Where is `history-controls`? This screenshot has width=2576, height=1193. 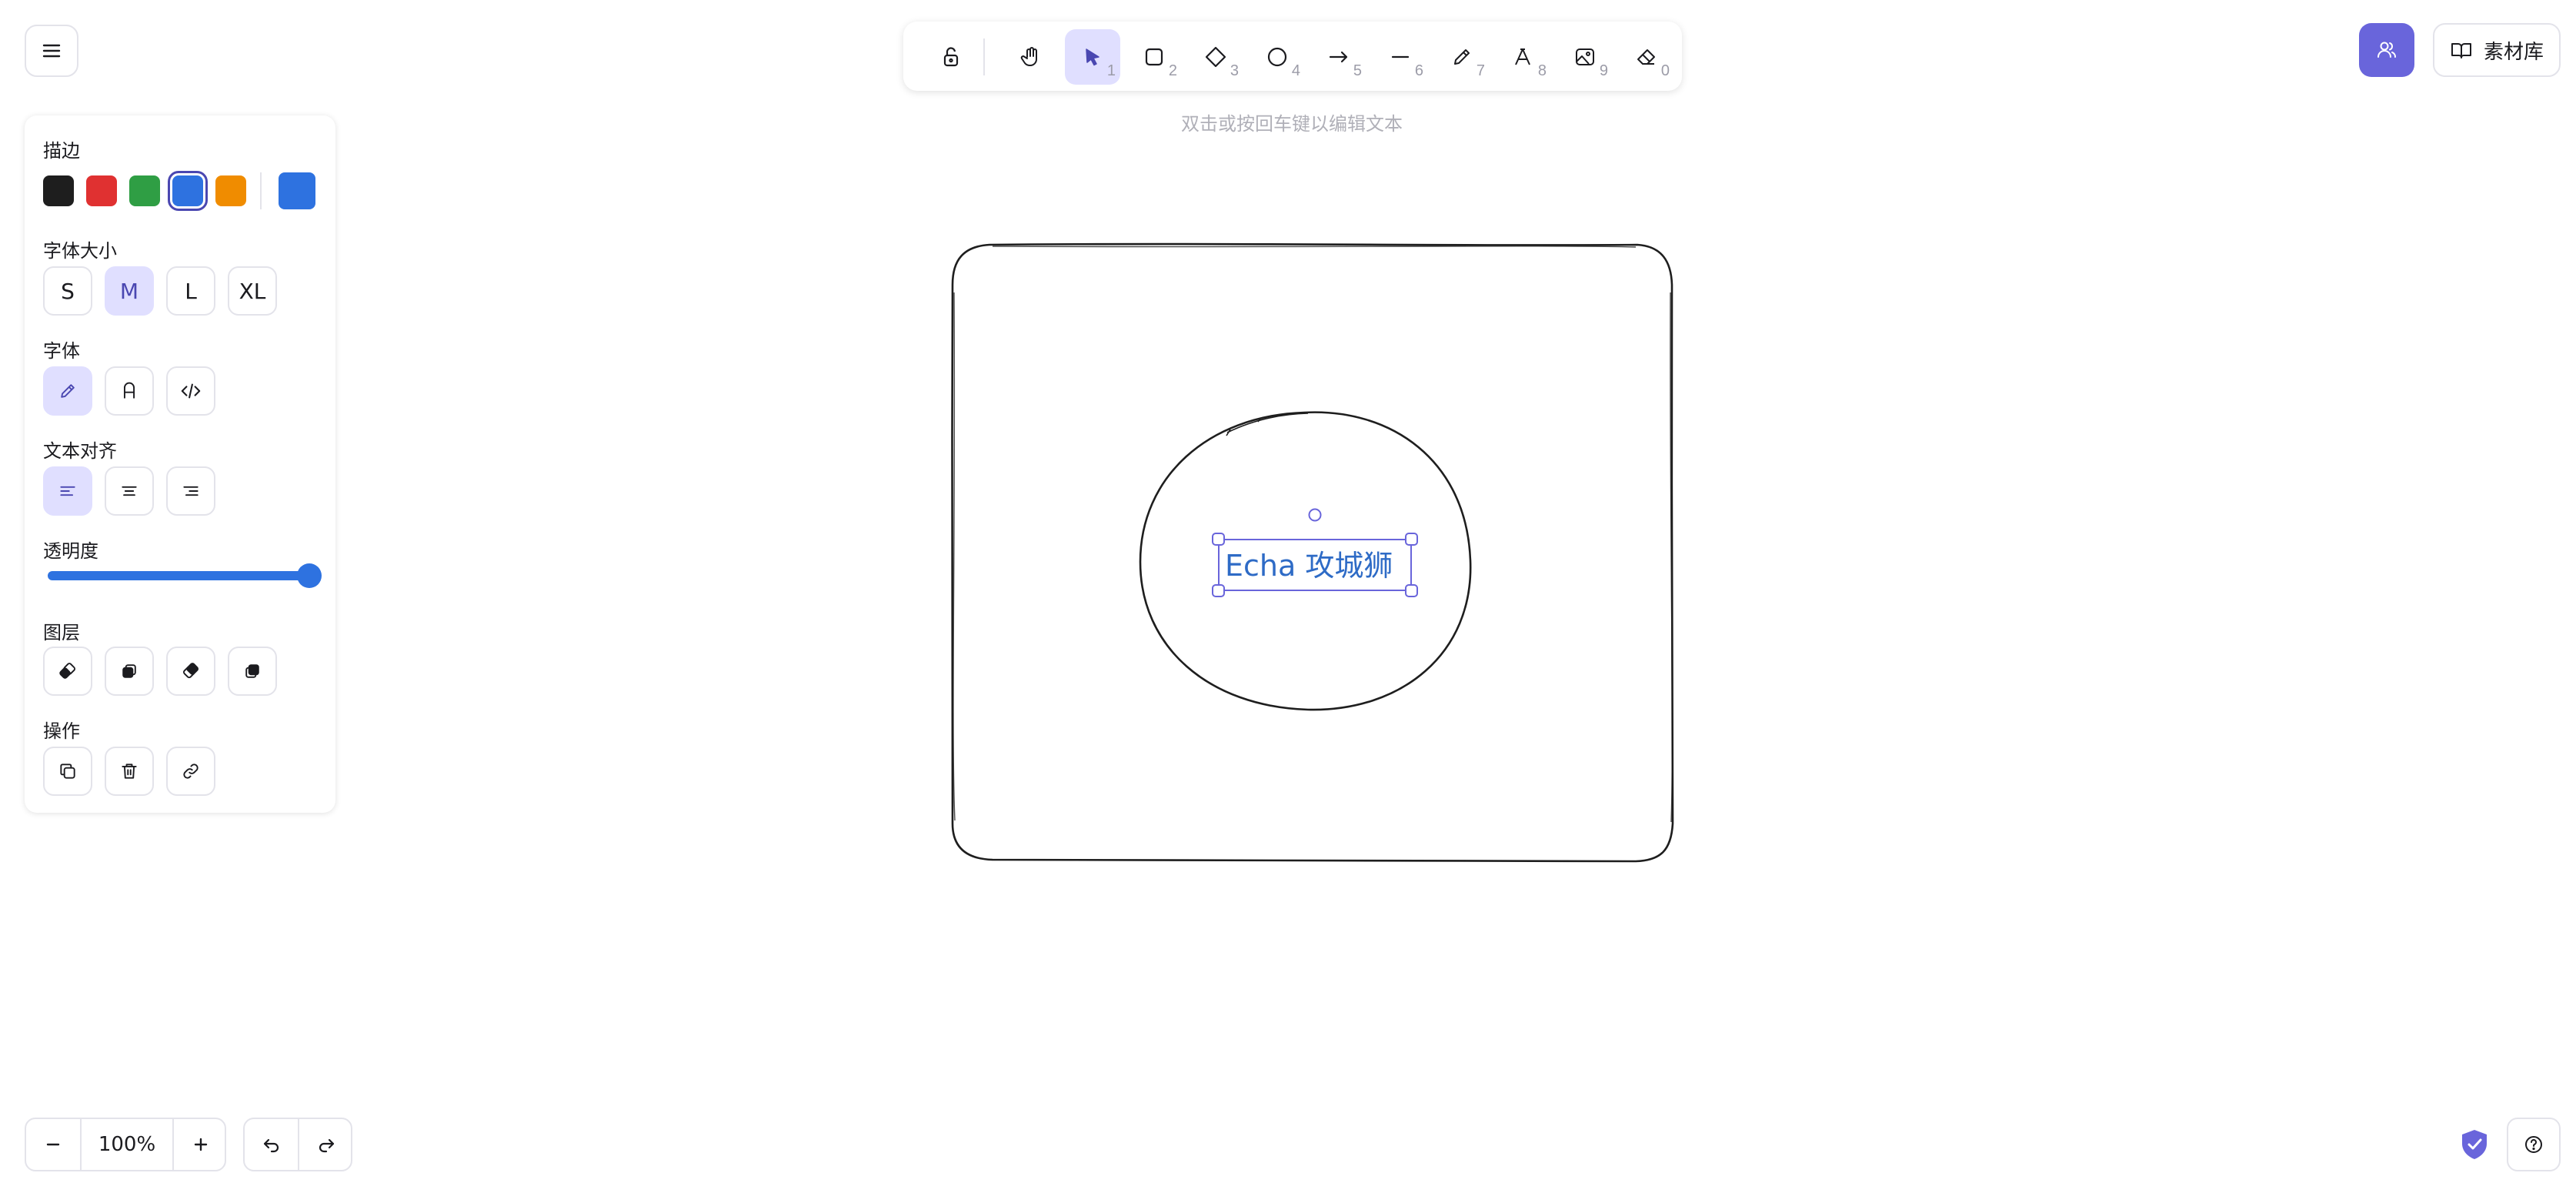 history-controls is located at coordinates (297, 1144).